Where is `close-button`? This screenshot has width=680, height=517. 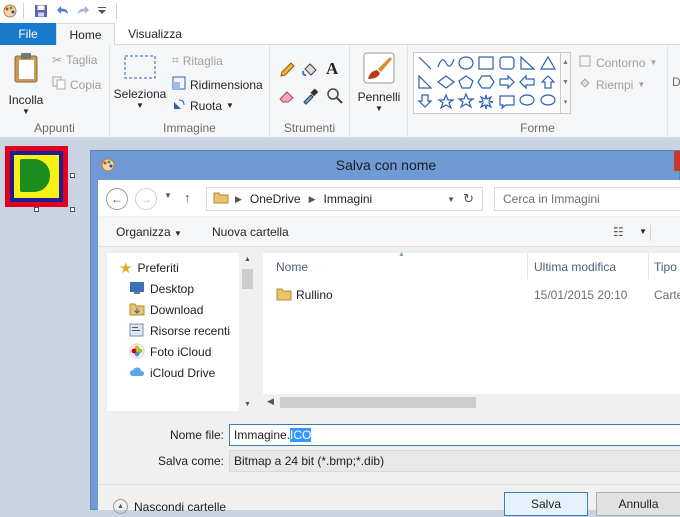
close-button is located at coordinates (677, 161).